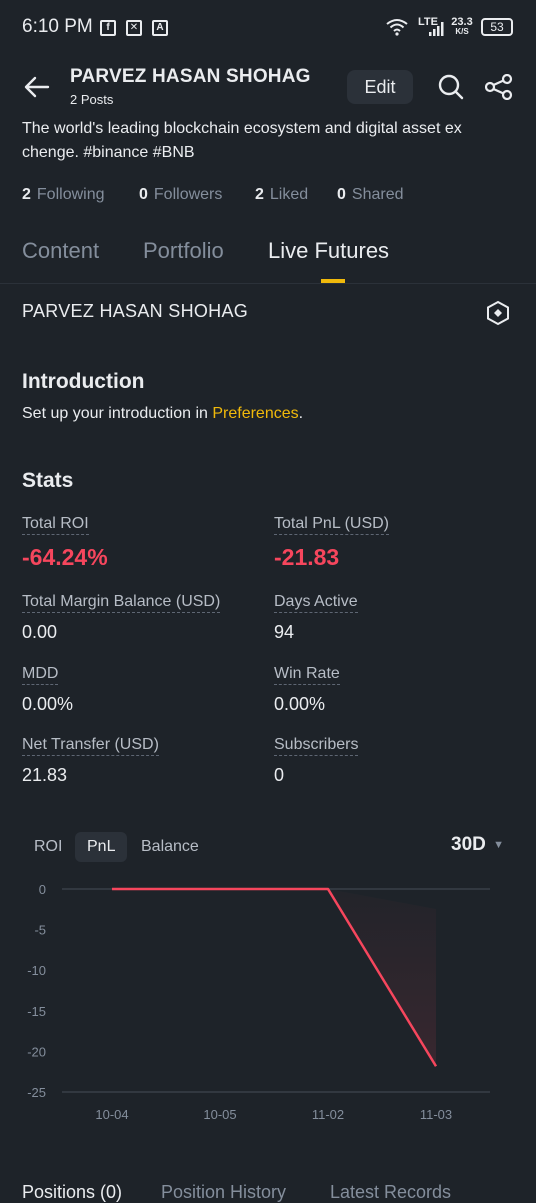 The height and width of the screenshot is (1203, 536). I want to click on subscribers-value: 0, so click(279, 775).